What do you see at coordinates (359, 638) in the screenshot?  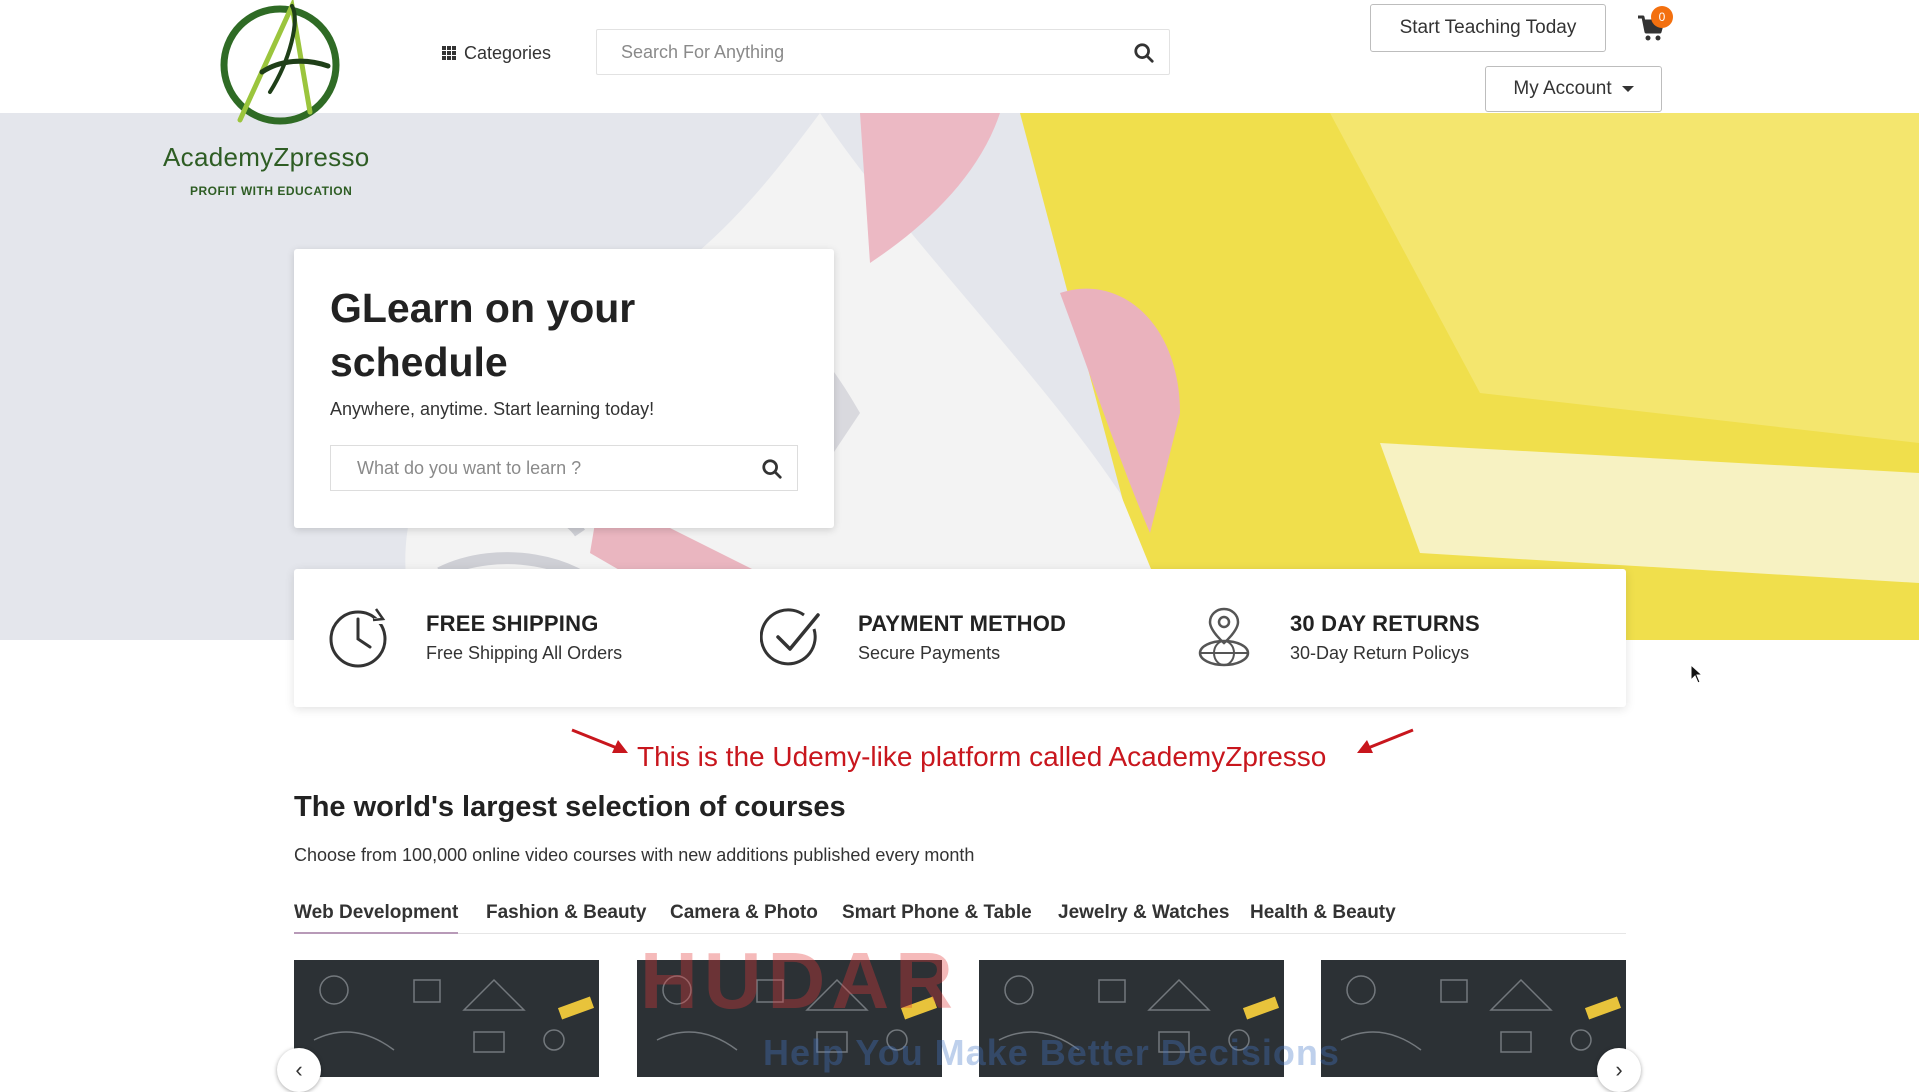 I see `clock-icon` at bounding box center [359, 638].